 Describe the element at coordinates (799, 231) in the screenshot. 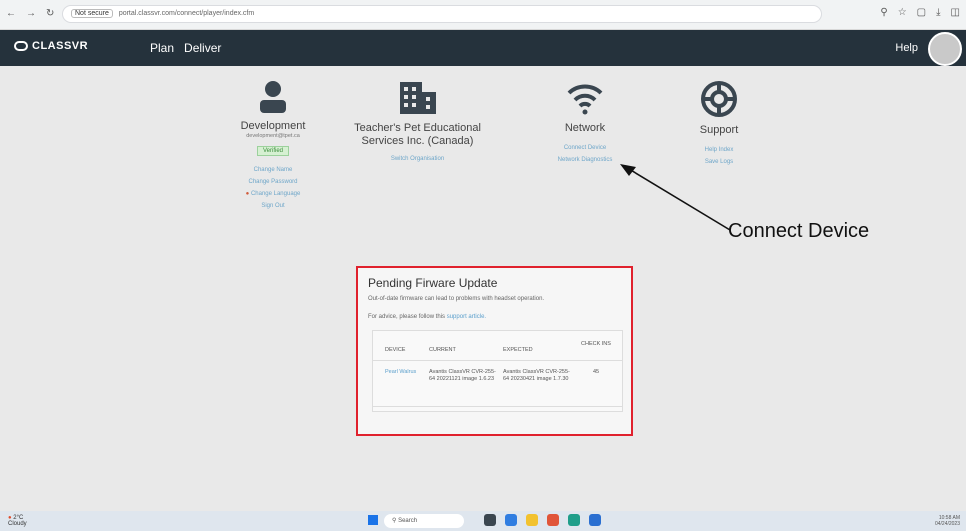

I see `callout-label: Connect Device` at that location.